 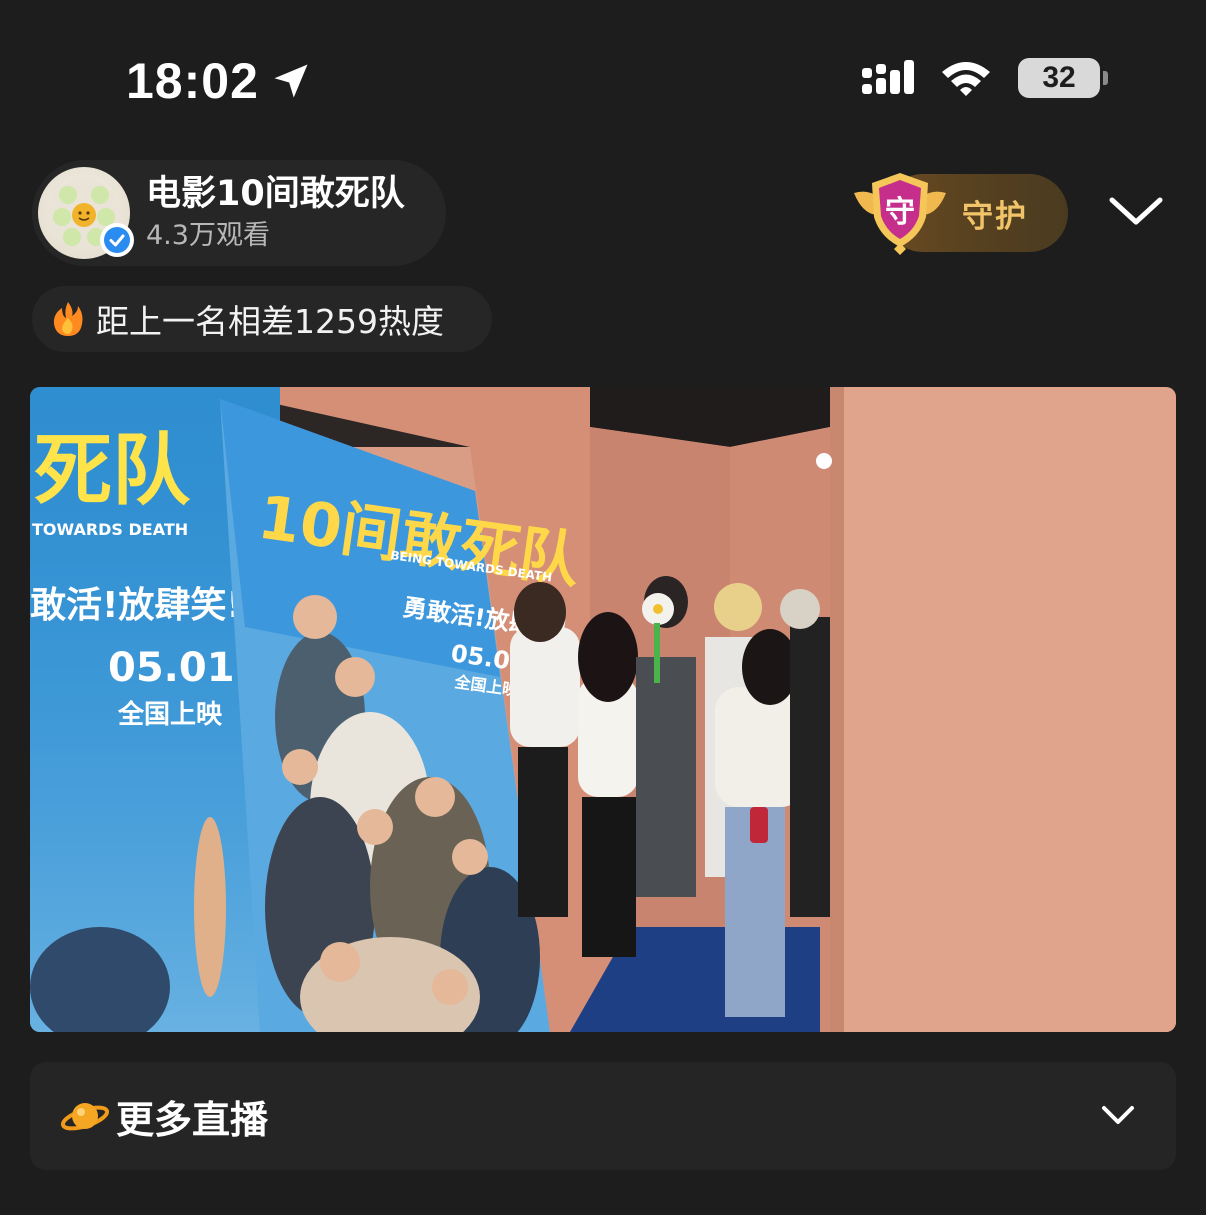 What do you see at coordinates (291, 81) in the screenshot?
I see `location-arrow-icon` at bounding box center [291, 81].